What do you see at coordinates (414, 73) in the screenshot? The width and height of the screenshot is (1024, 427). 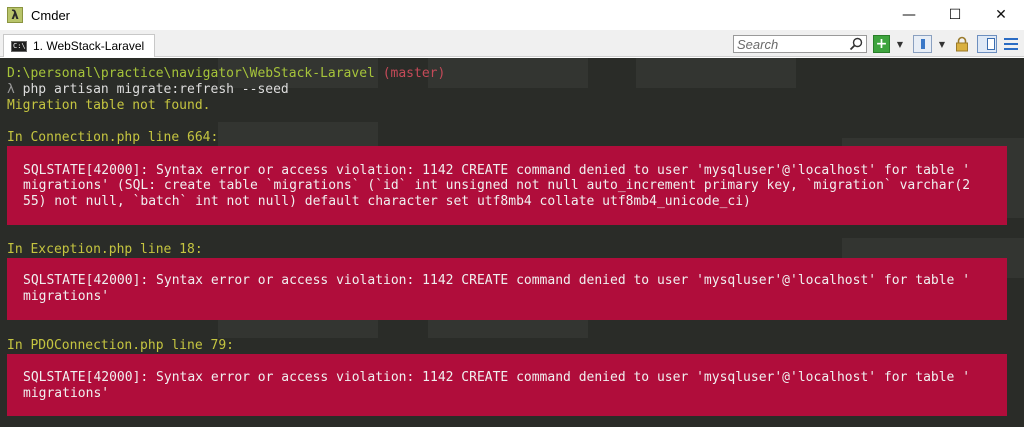 I see `git-branch: (master)` at bounding box center [414, 73].